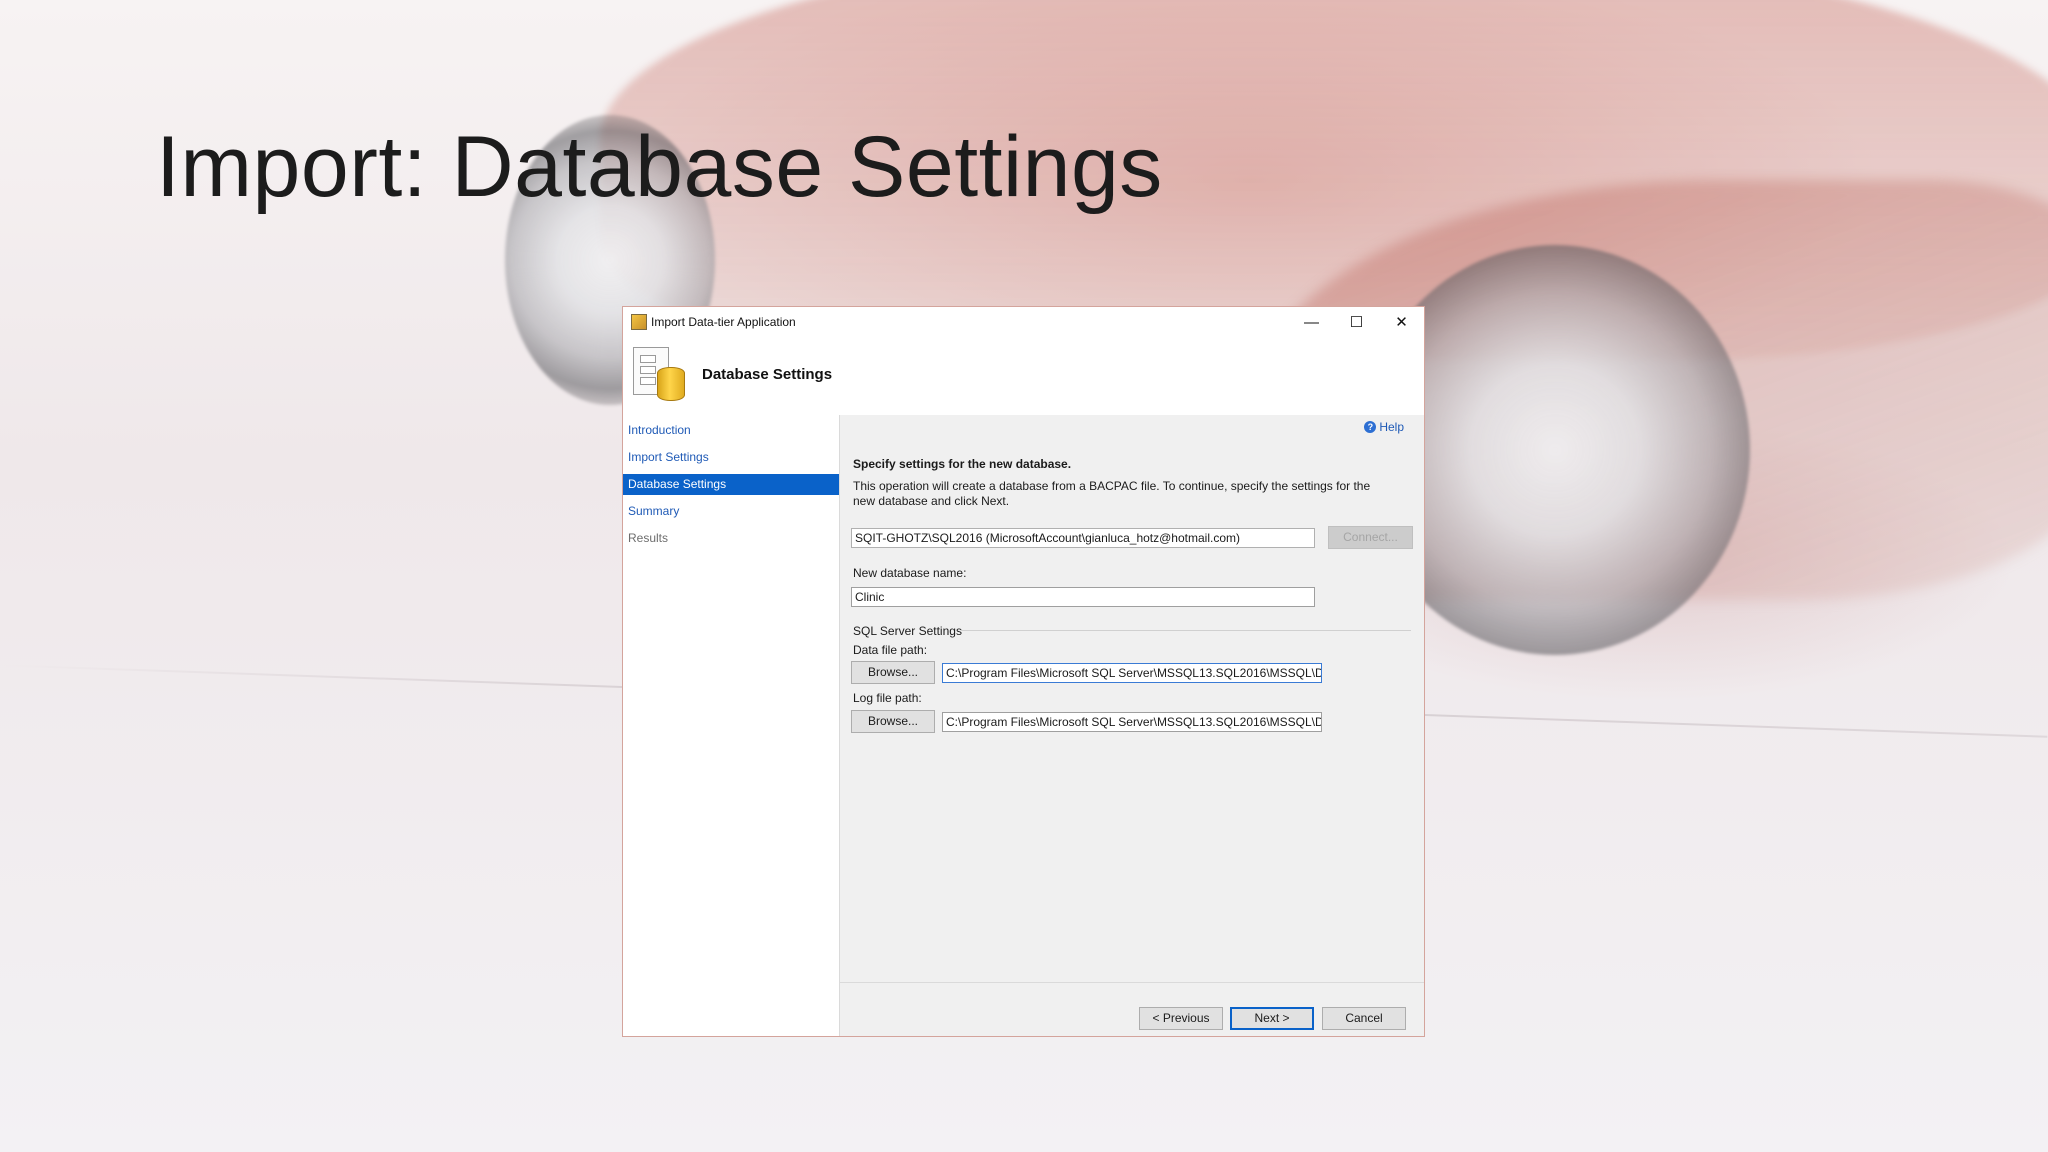  I want to click on maximize-icon: ☐, so click(1356, 322).